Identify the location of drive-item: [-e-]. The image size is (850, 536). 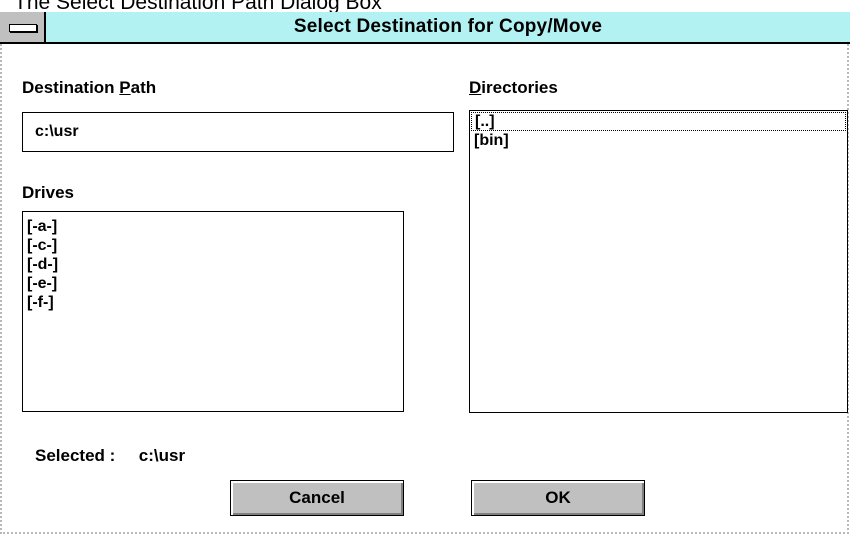
(213, 283).